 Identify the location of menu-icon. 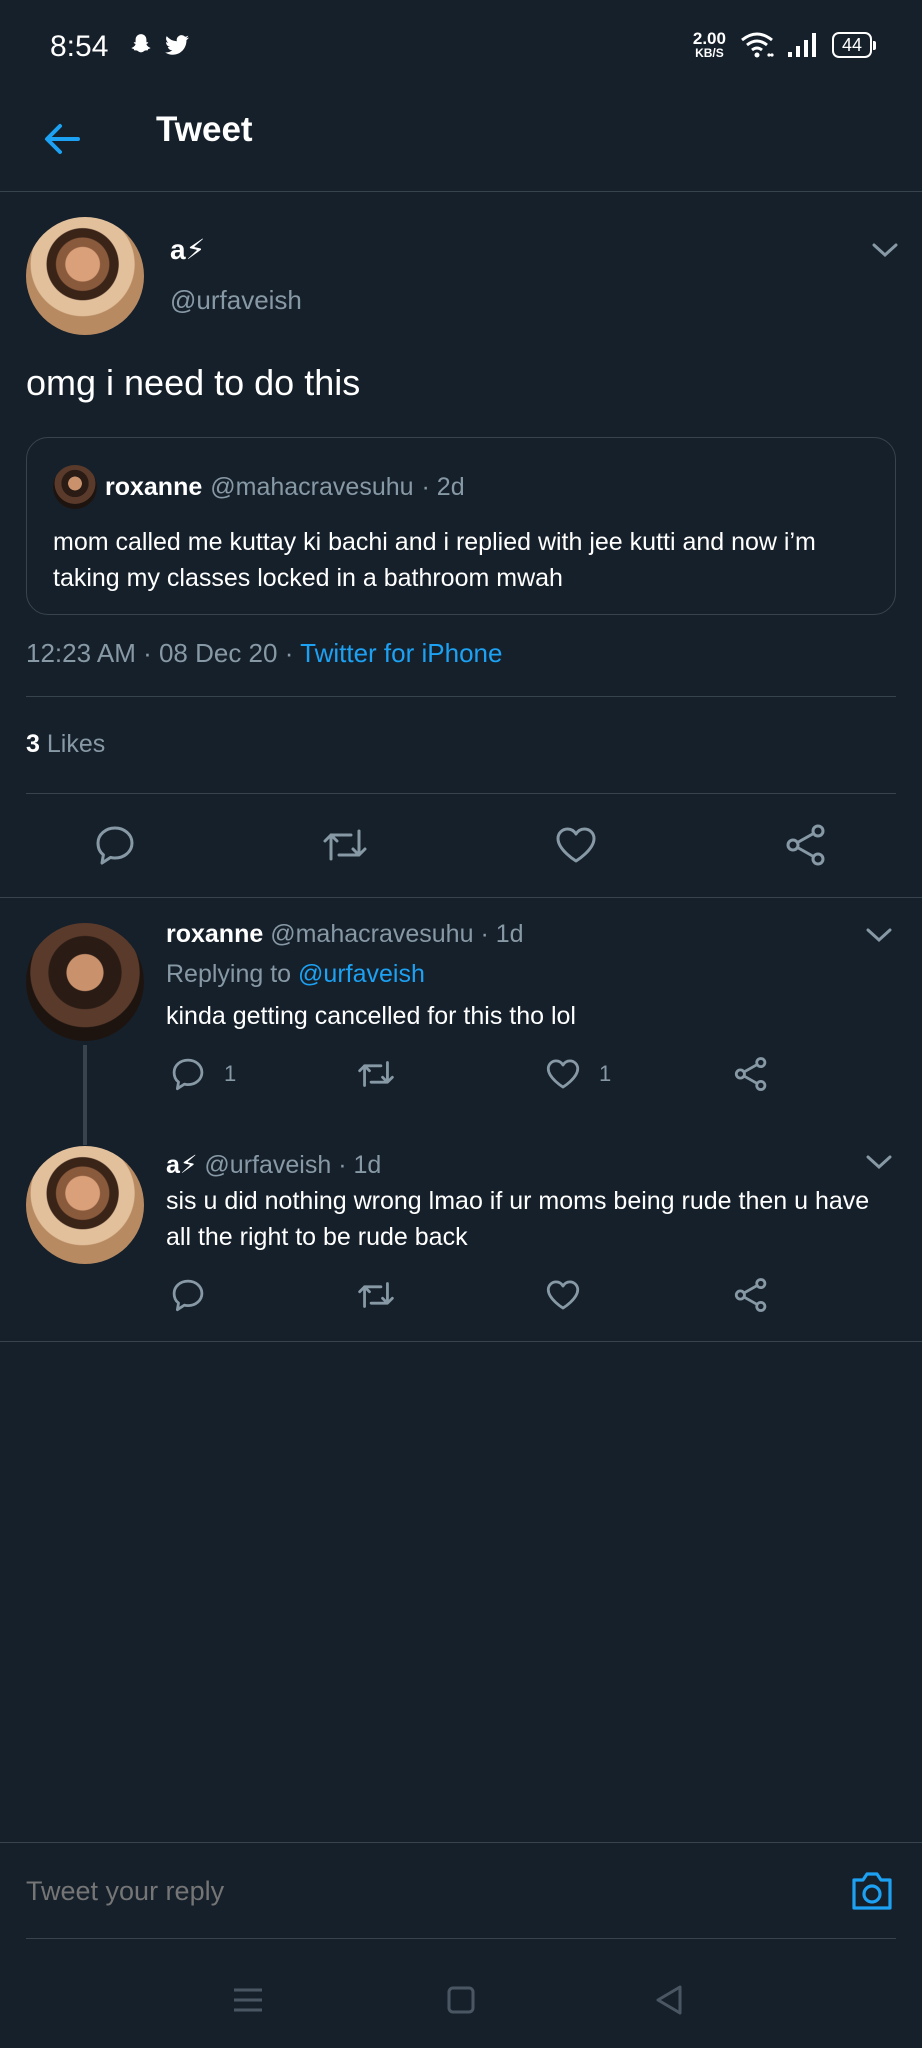
(248, 2000).